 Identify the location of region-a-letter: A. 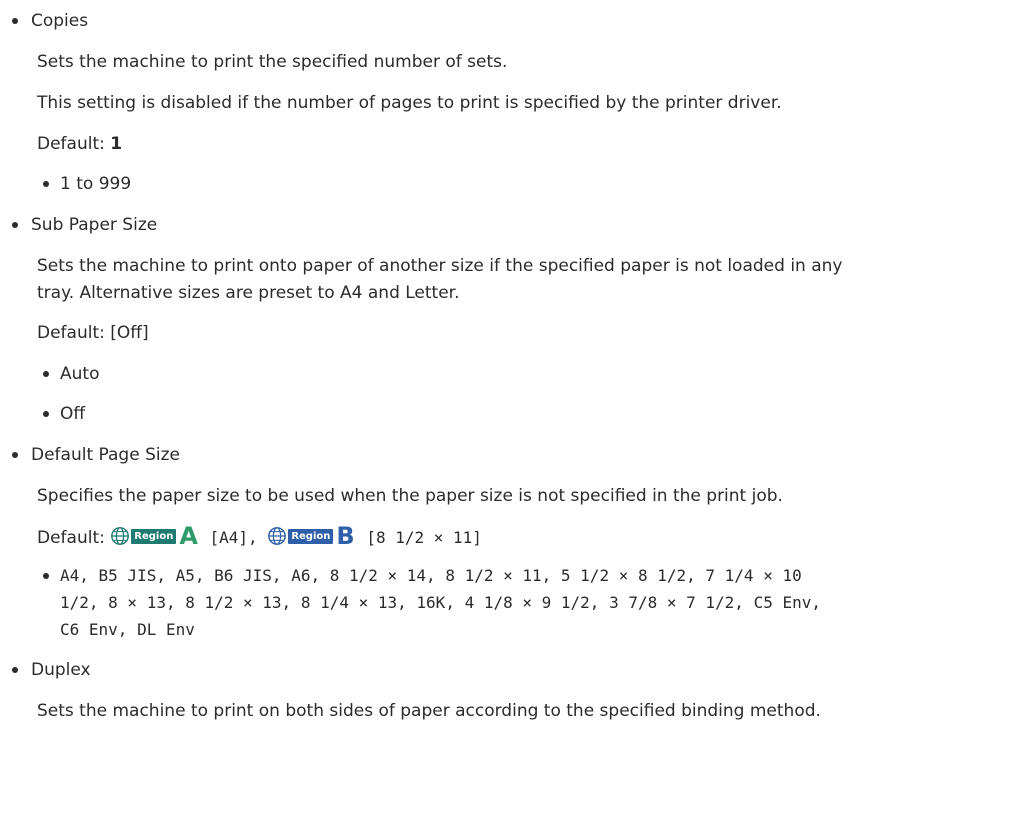
(188, 536).